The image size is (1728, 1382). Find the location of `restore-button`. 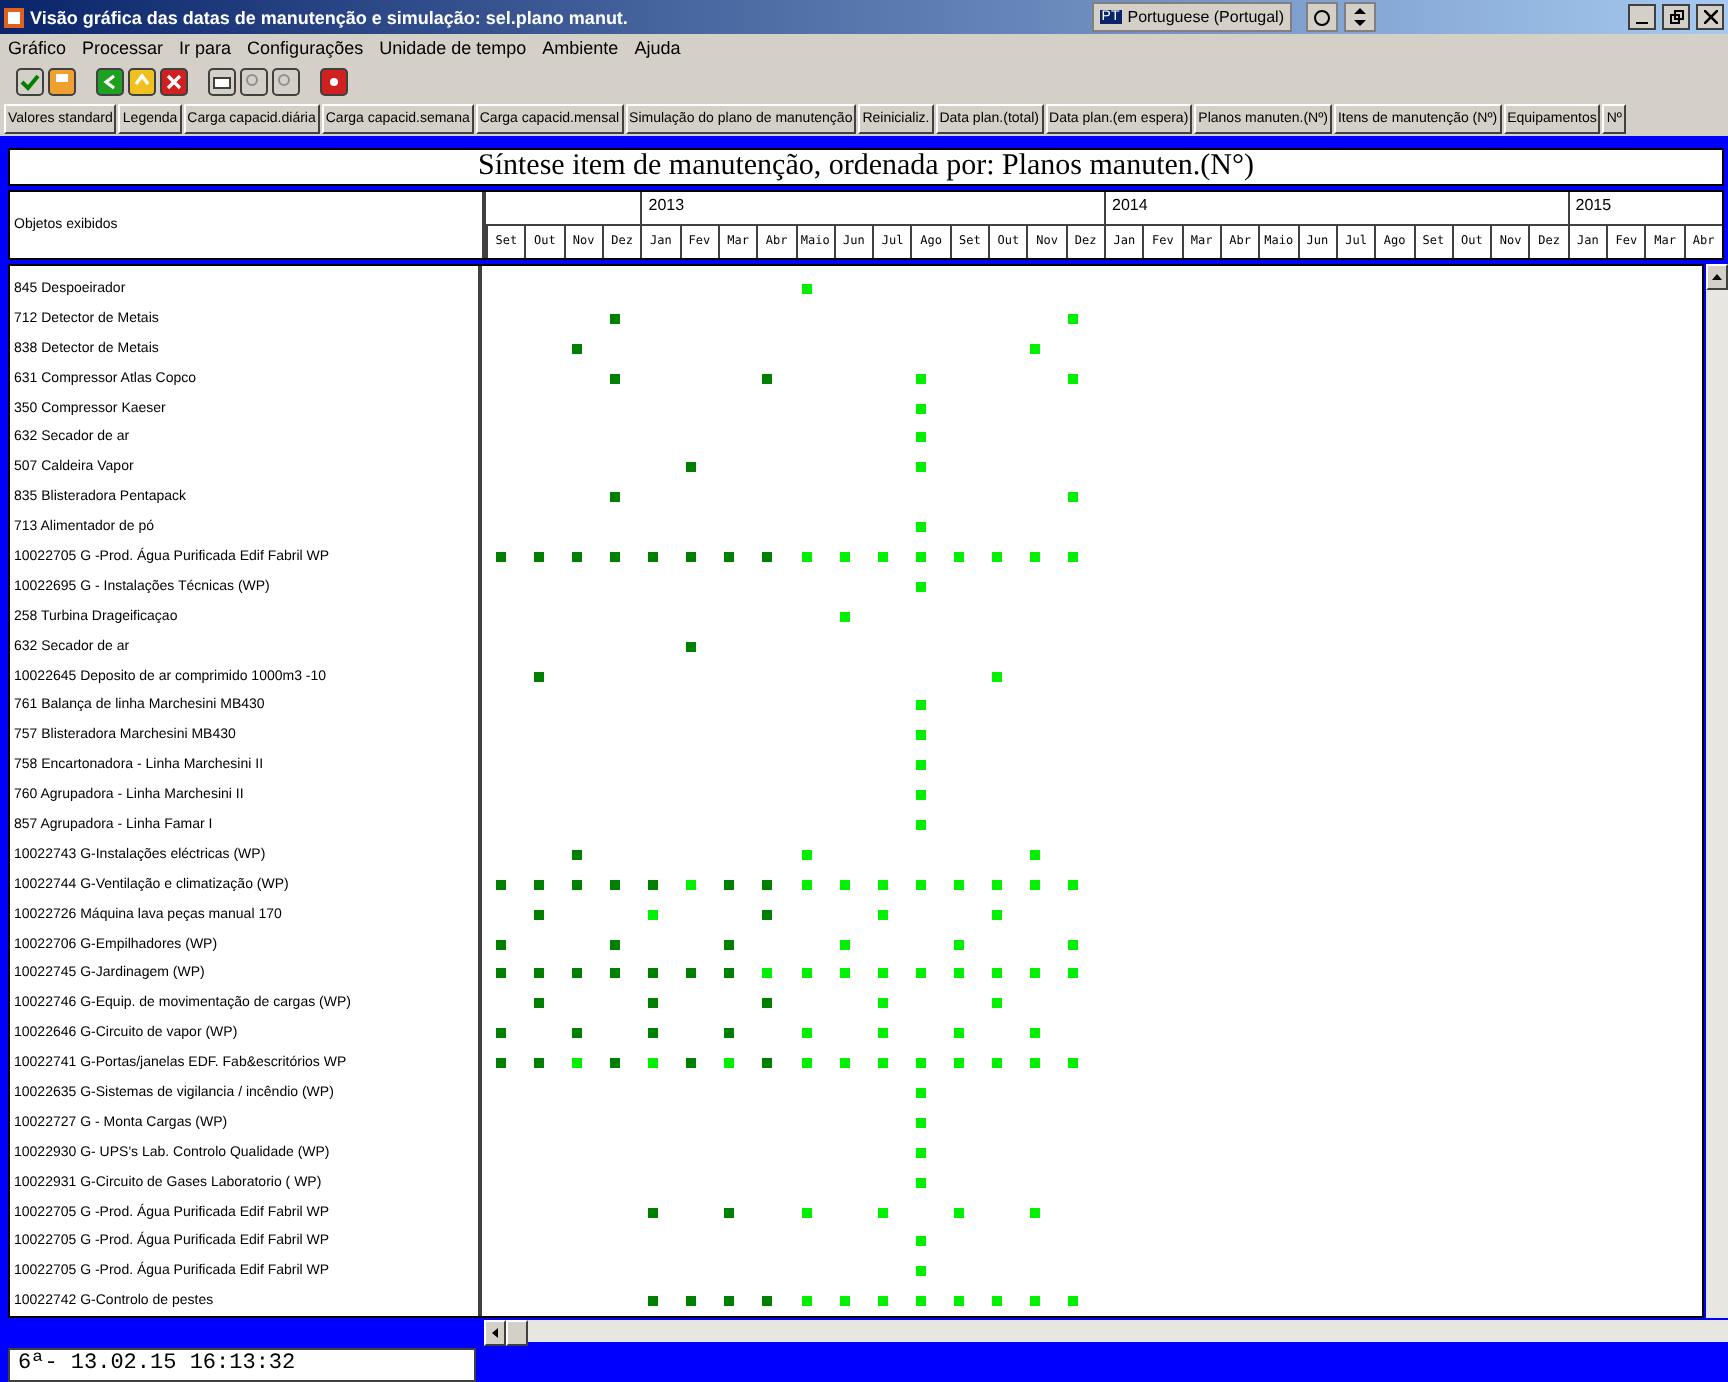

restore-button is located at coordinates (1676, 17).